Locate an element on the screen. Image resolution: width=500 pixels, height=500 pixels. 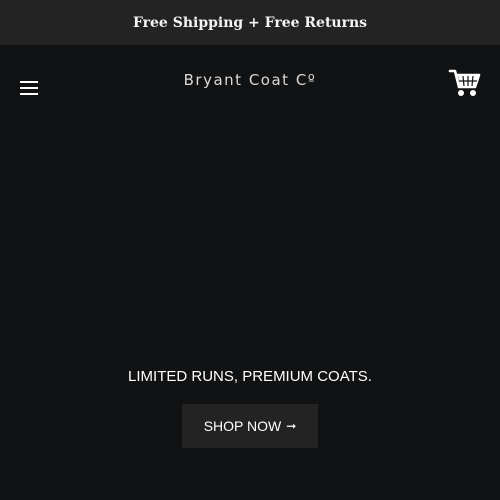
announcement-bar: Free Shipping + Free Returns is located at coordinates (250, 22).